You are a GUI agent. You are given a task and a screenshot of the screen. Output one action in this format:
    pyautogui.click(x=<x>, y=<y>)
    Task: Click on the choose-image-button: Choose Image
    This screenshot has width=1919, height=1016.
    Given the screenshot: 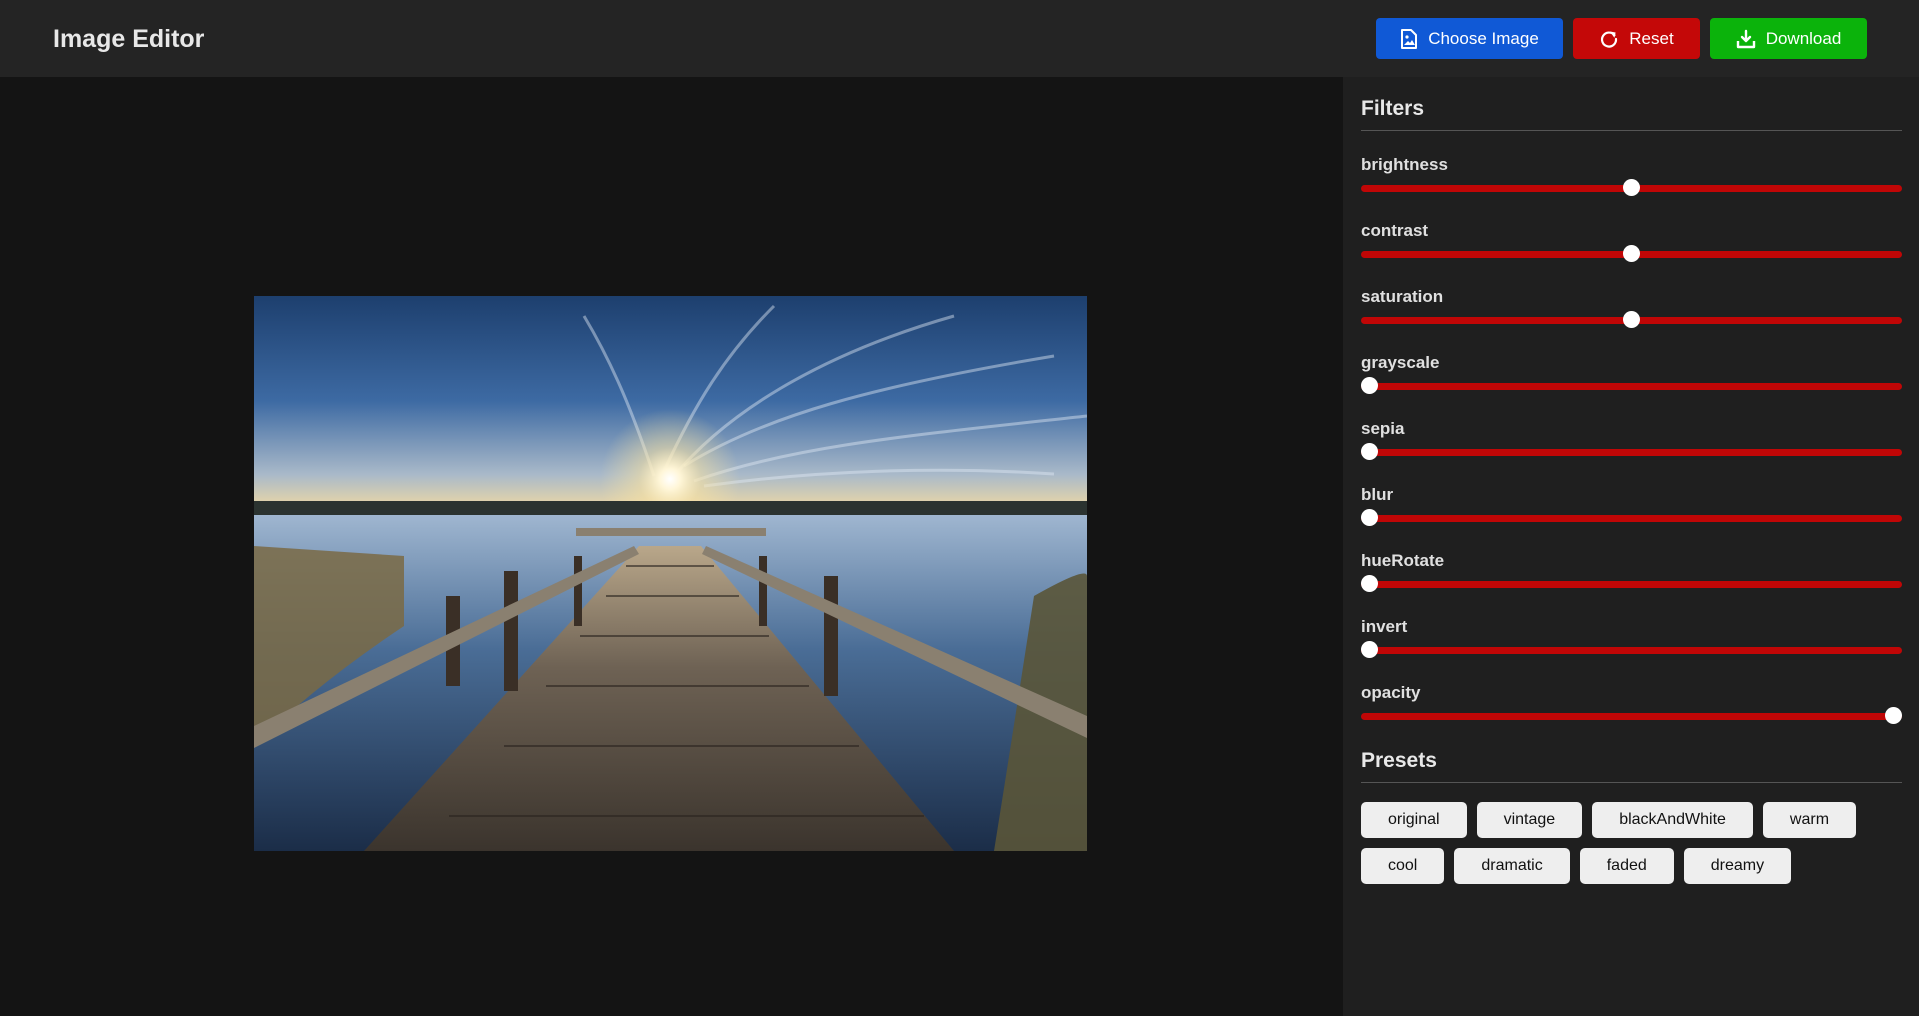 What is the action you would take?
    pyautogui.click(x=1469, y=38)
    